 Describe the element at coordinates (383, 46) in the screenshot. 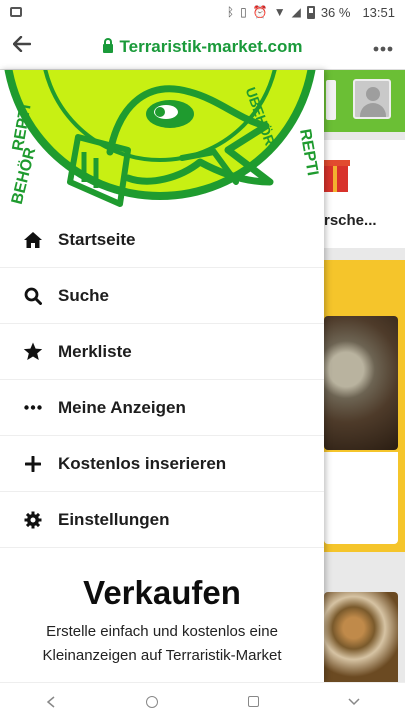

I see `more-dots-icon` at that location.